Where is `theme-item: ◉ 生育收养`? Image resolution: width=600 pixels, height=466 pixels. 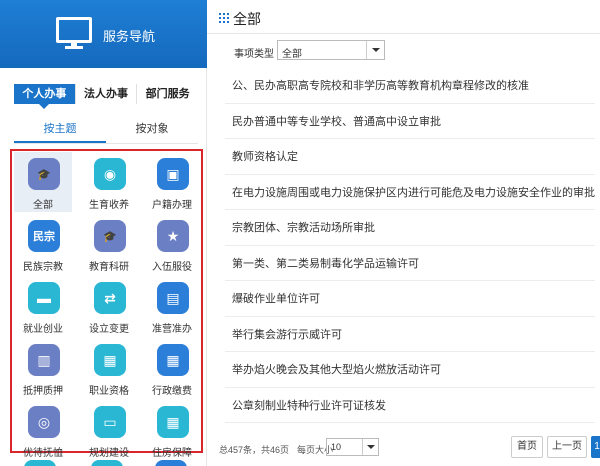 theme-item: ◉ 生育收养 is located at coordinates (109, 182).